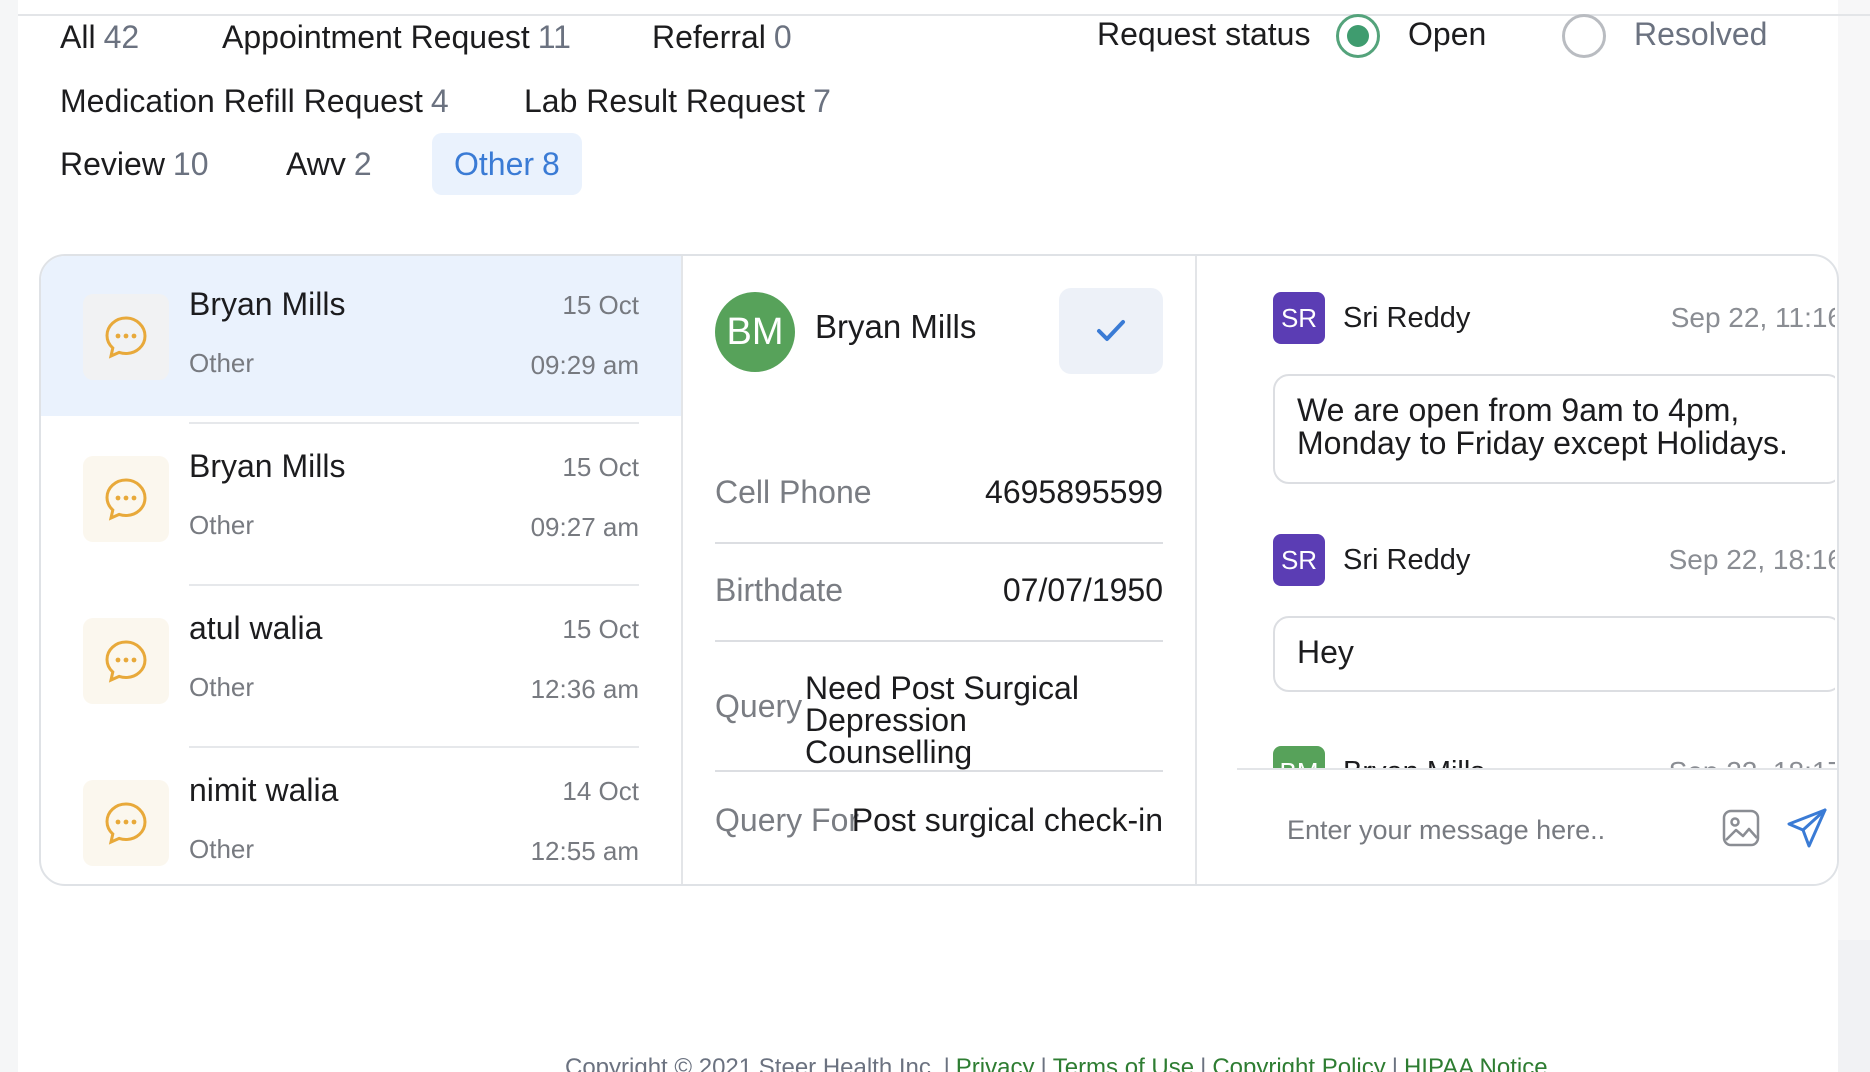  I want to click on filter-label: All, so click(78, 37).